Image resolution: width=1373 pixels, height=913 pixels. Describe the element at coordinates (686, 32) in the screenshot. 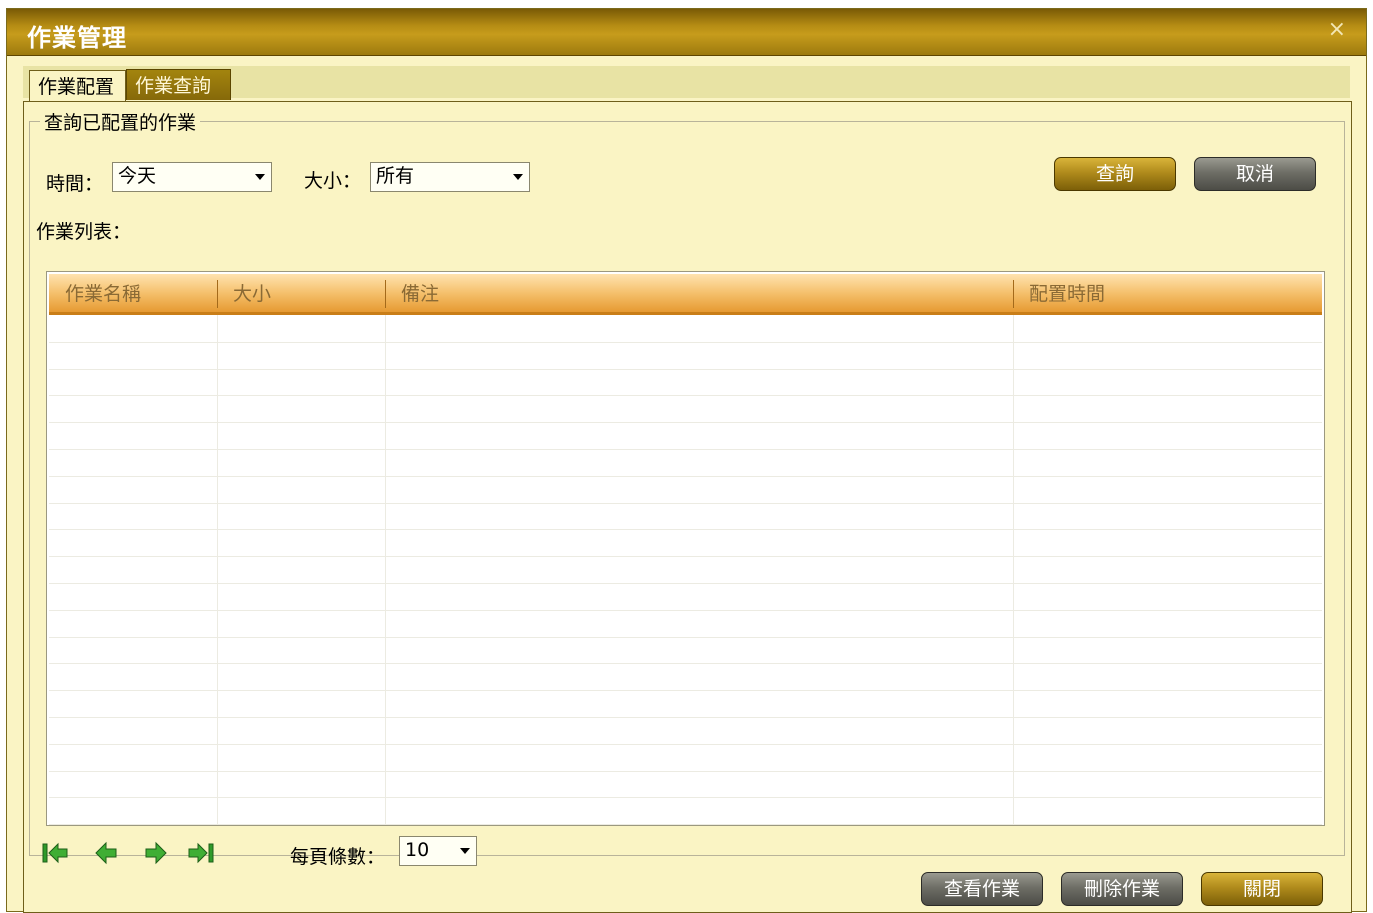

I see `title-bar: 作業管理 ×` at that location.